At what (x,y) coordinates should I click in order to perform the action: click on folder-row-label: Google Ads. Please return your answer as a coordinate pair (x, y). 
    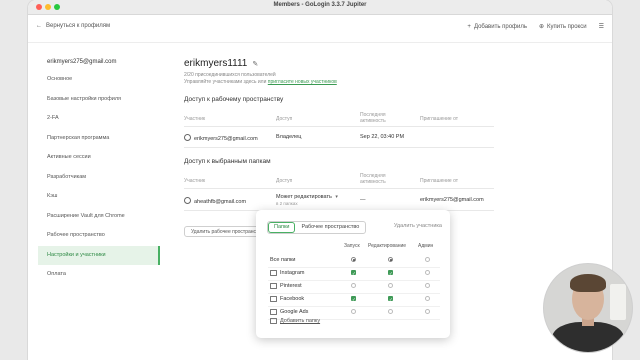
    Looking at the image, I should click on (289, 312).